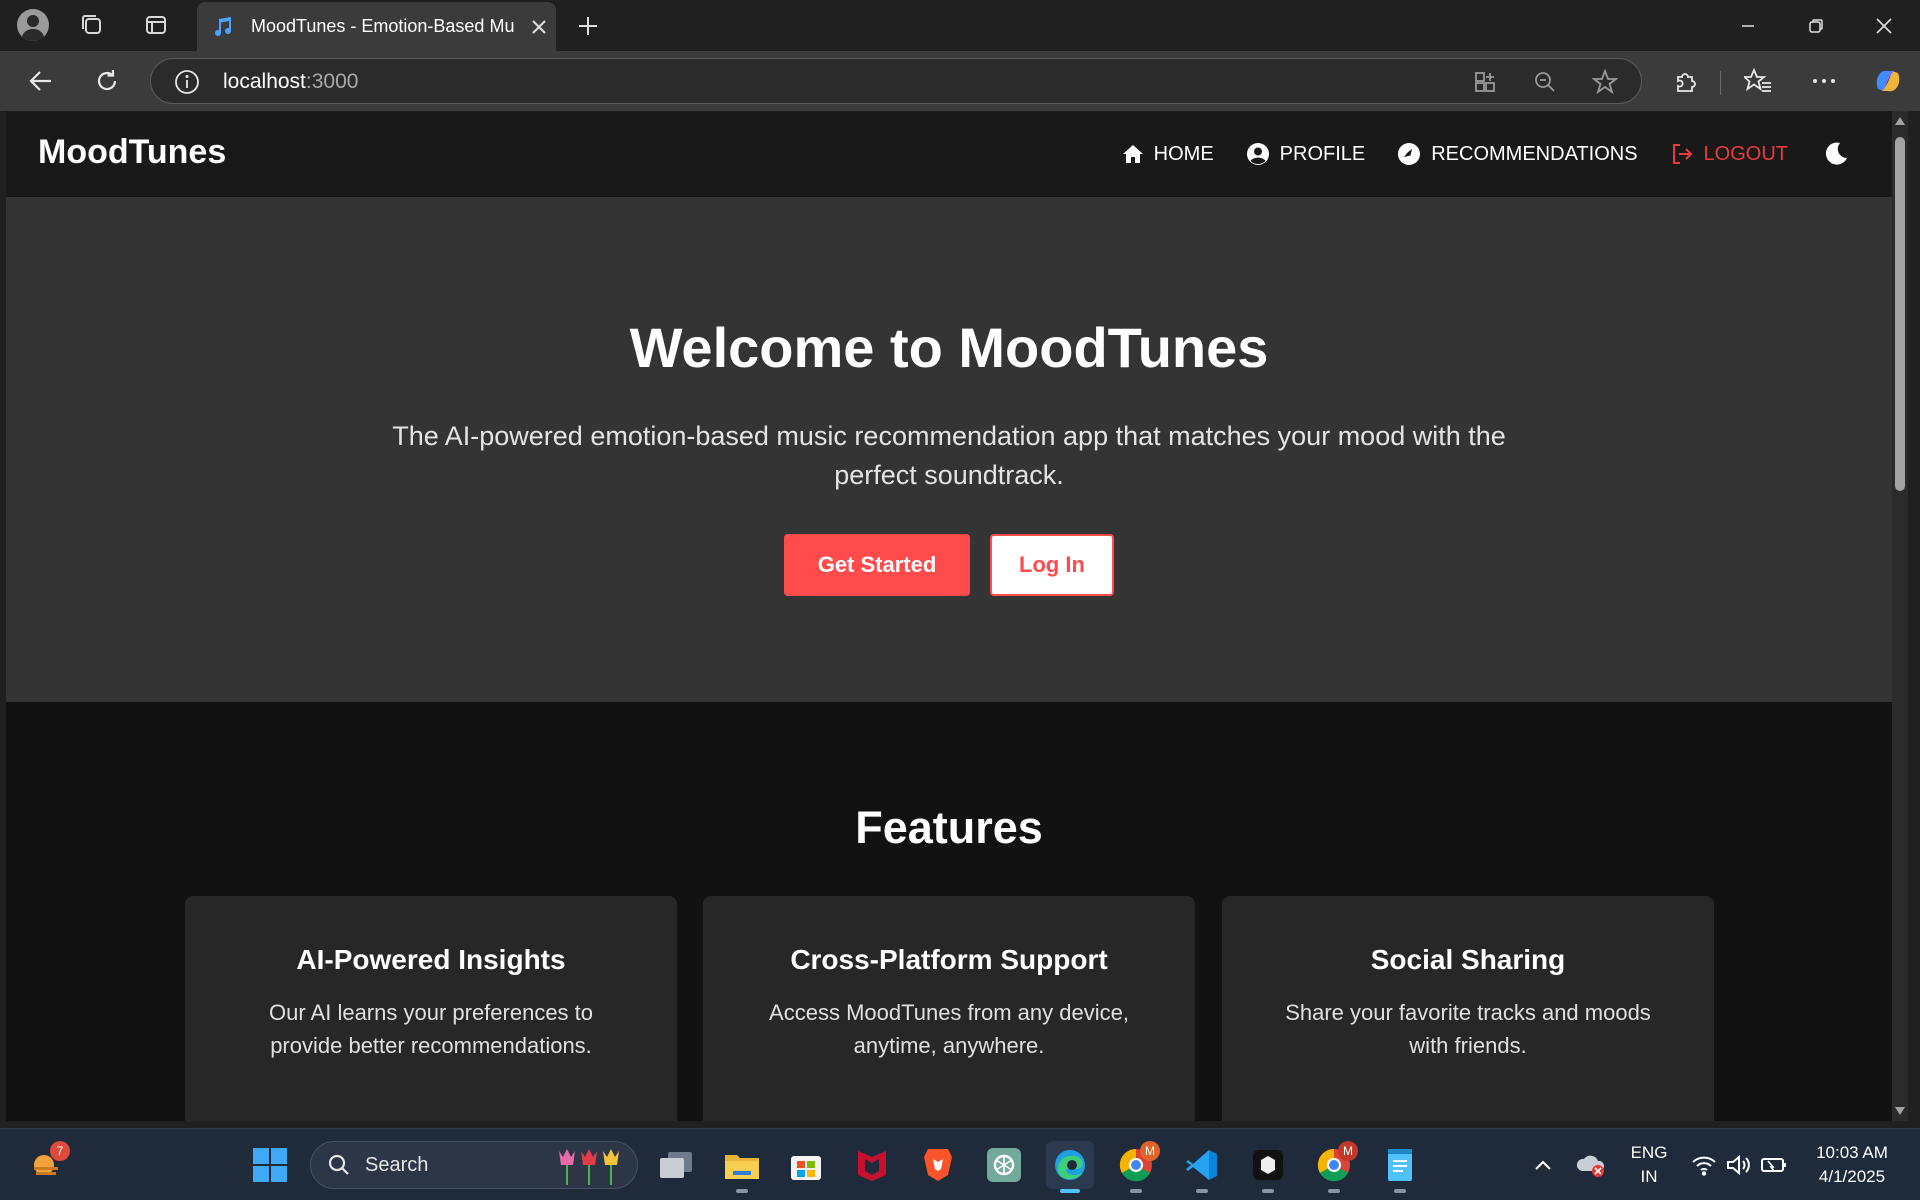 This screenshot has width=1920, height=1200. I want to click on favorites-icon, so click(1758, 81).